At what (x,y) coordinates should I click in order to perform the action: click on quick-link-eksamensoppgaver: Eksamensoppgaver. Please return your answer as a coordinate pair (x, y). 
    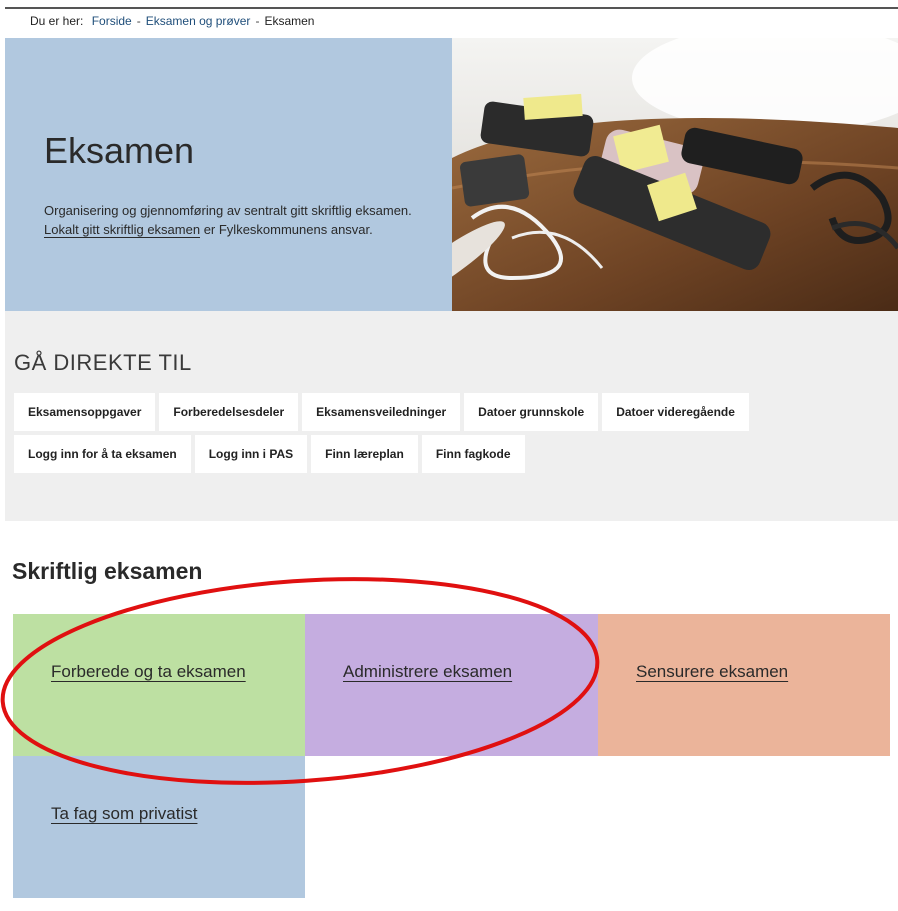
    Looking at the image, I should click on (85, 412).